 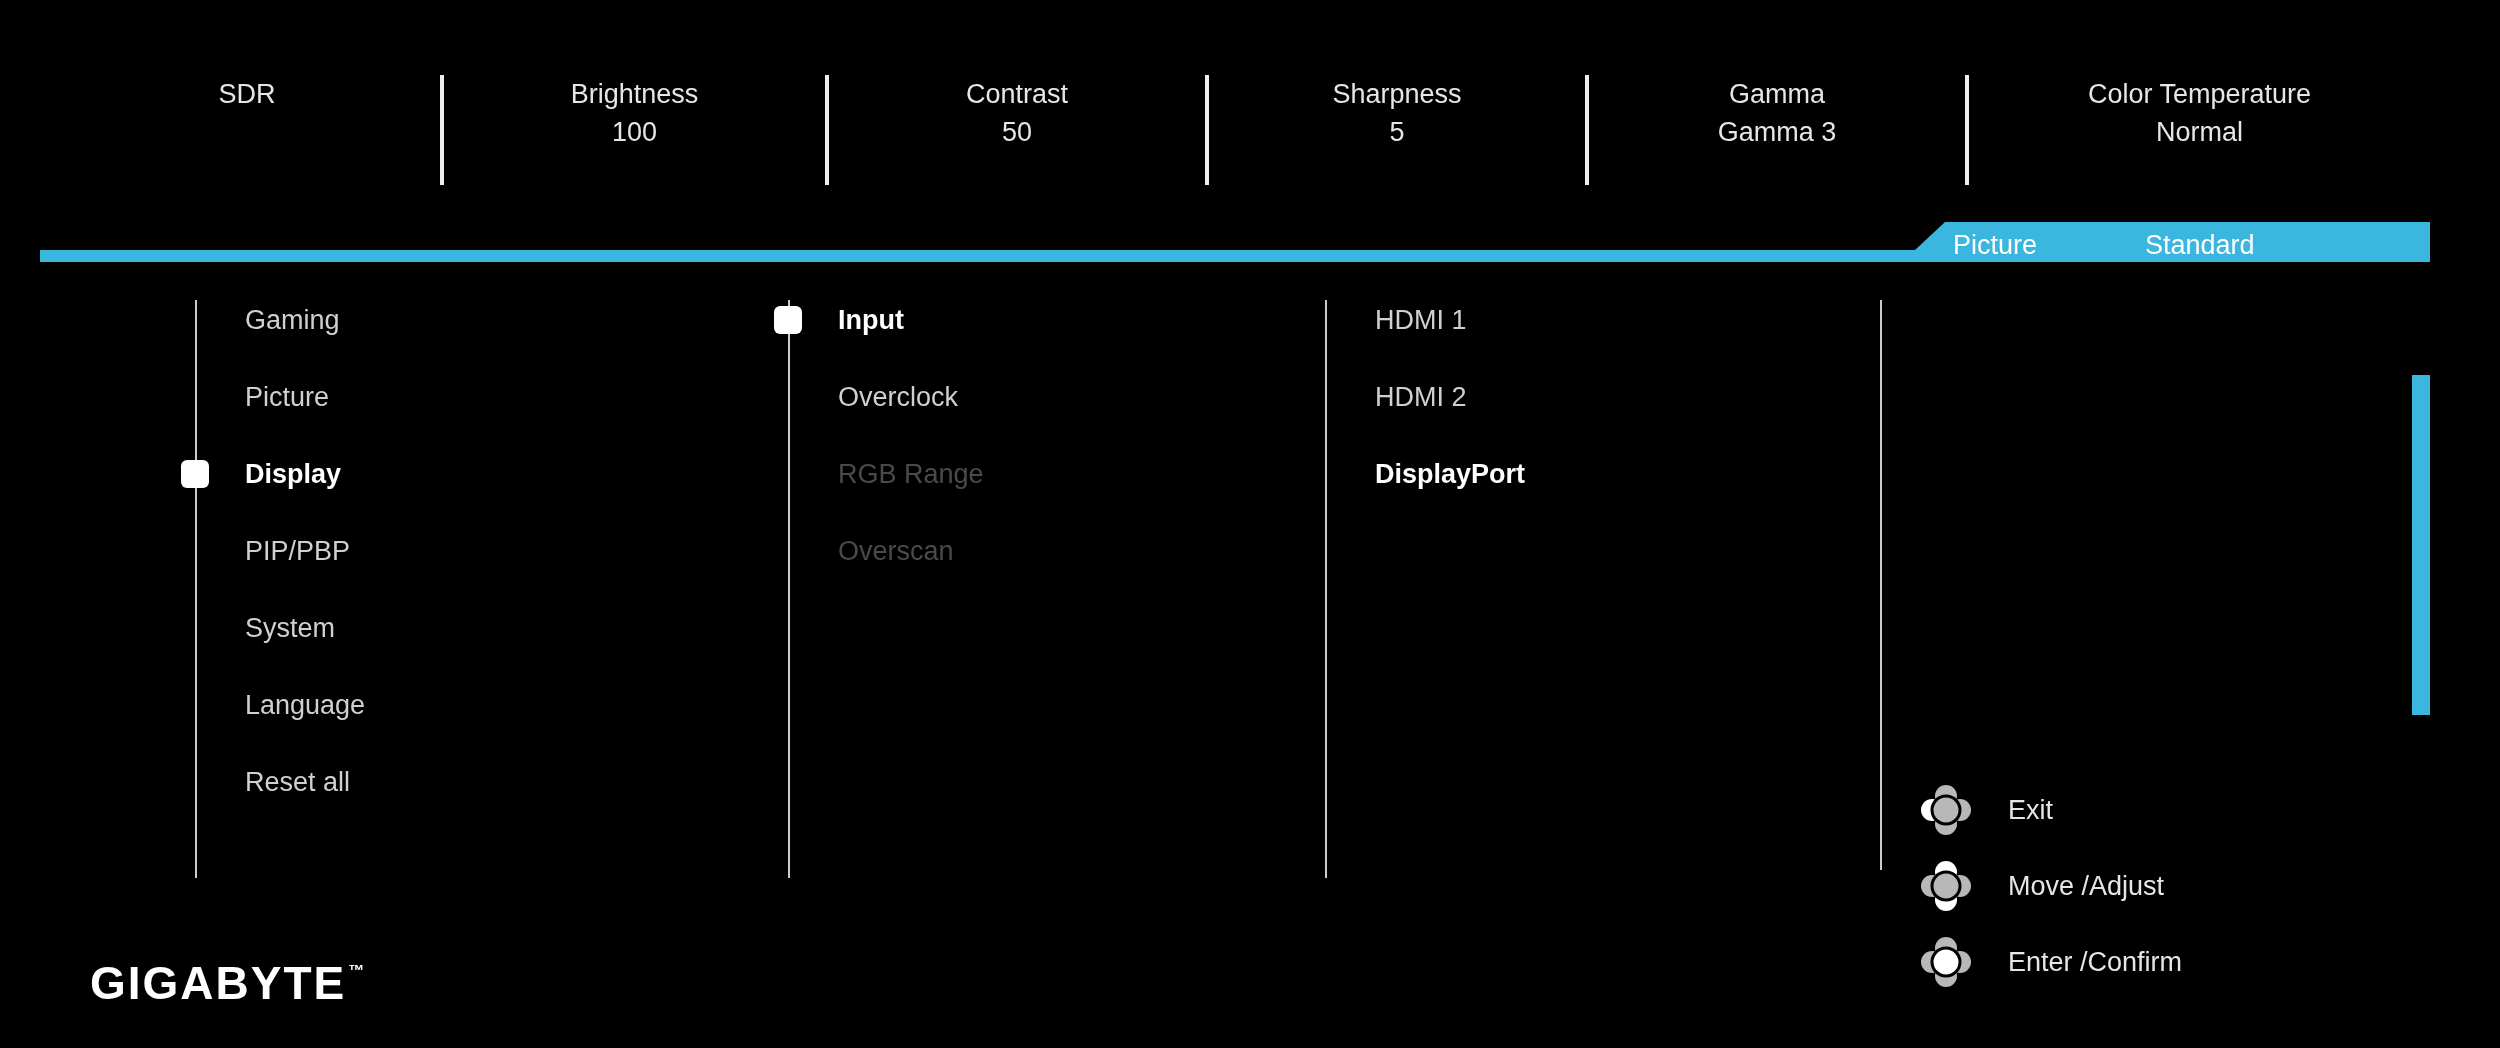 I want to click on setting-value: Gamma 3, so click(x=1777, y=132).